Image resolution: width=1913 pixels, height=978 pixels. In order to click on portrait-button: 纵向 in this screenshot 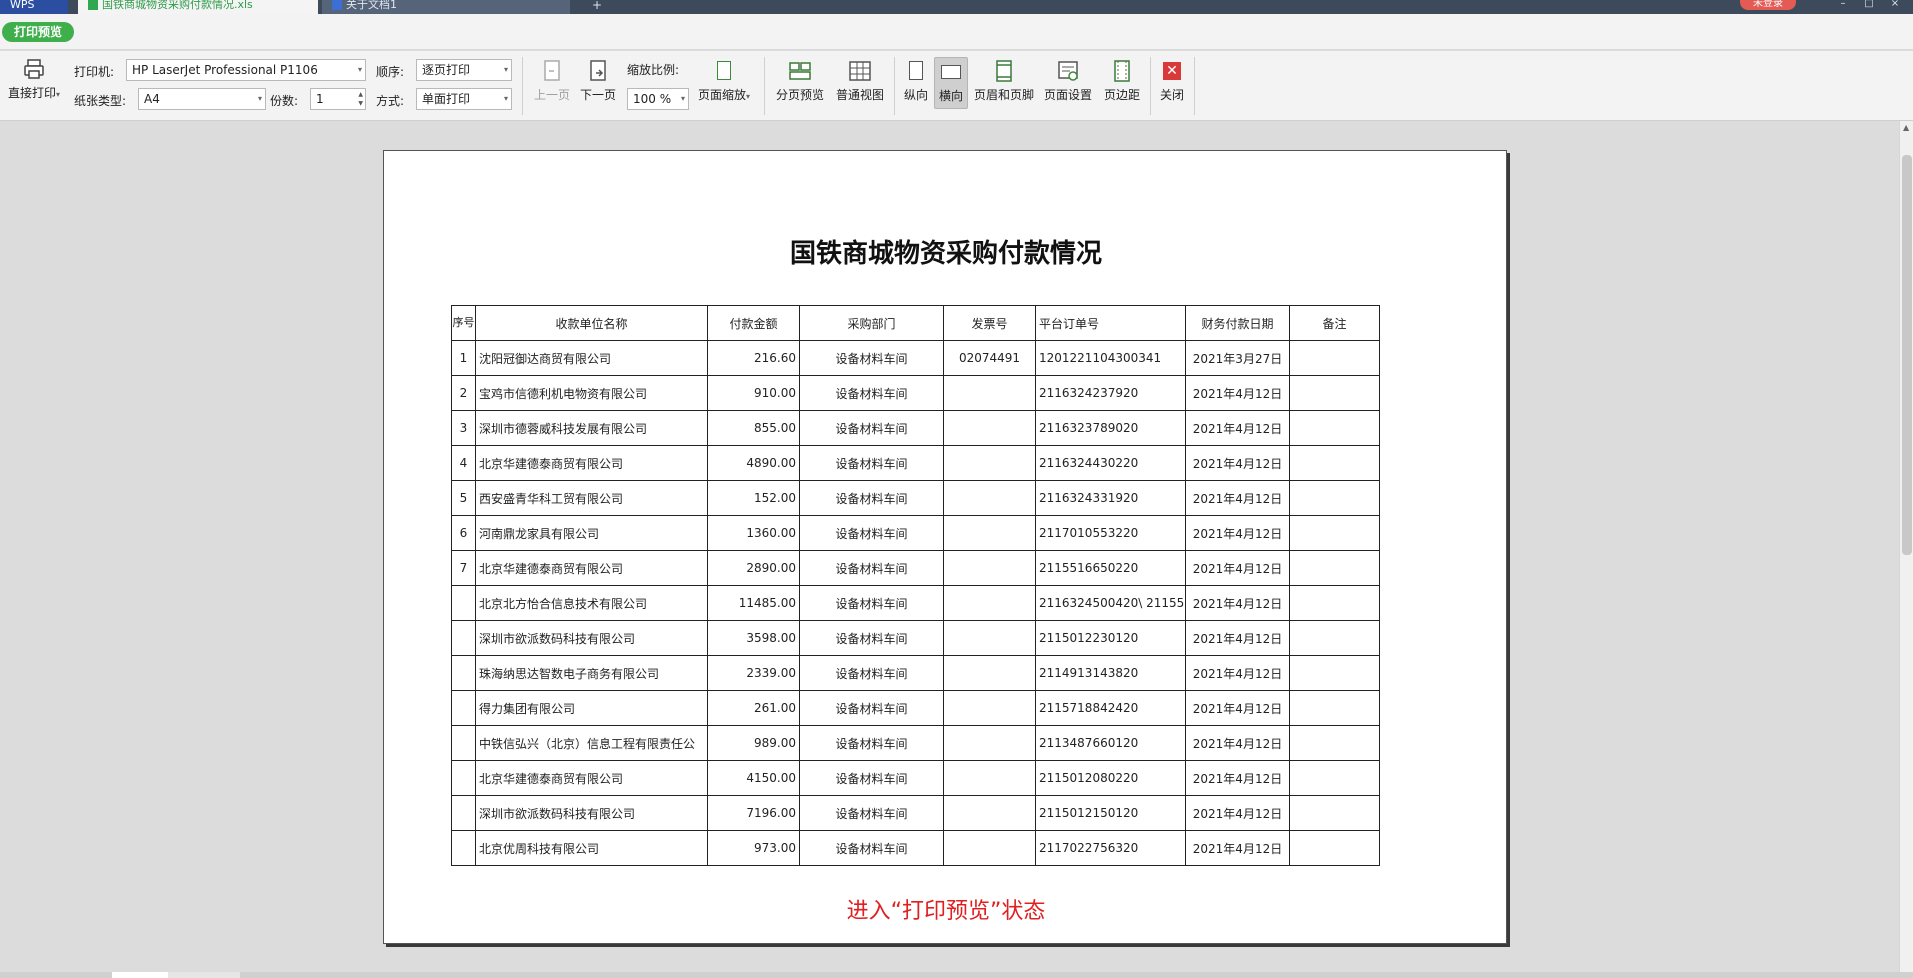, I will do `click(916, 81)`.